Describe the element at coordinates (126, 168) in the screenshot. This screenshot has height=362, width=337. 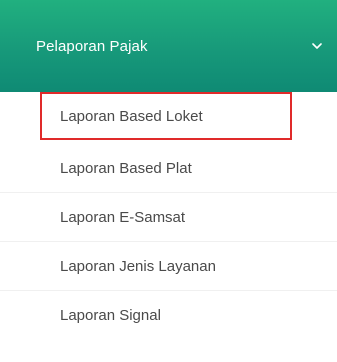
I see `submenu-item-label: Laporan Based Plat` at that location.